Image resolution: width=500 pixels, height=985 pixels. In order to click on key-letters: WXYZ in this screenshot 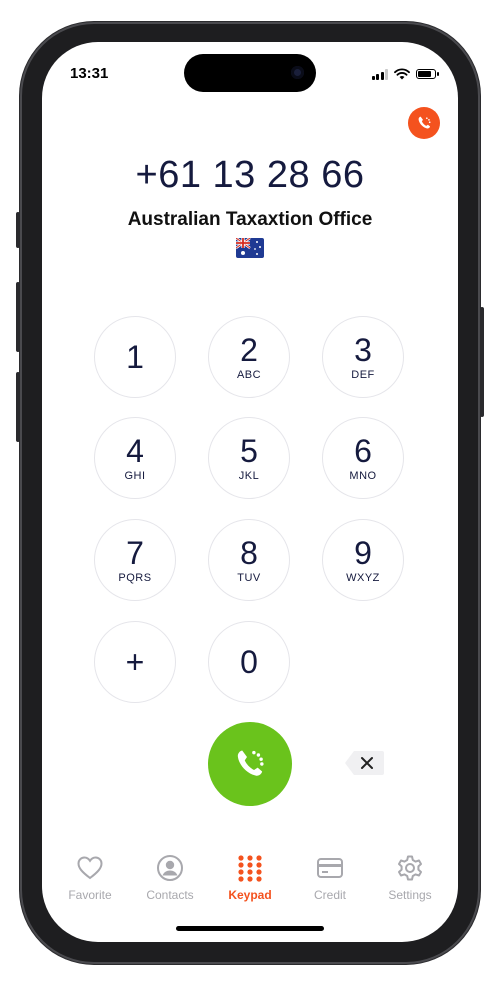, I will do `click(363, 578)`.